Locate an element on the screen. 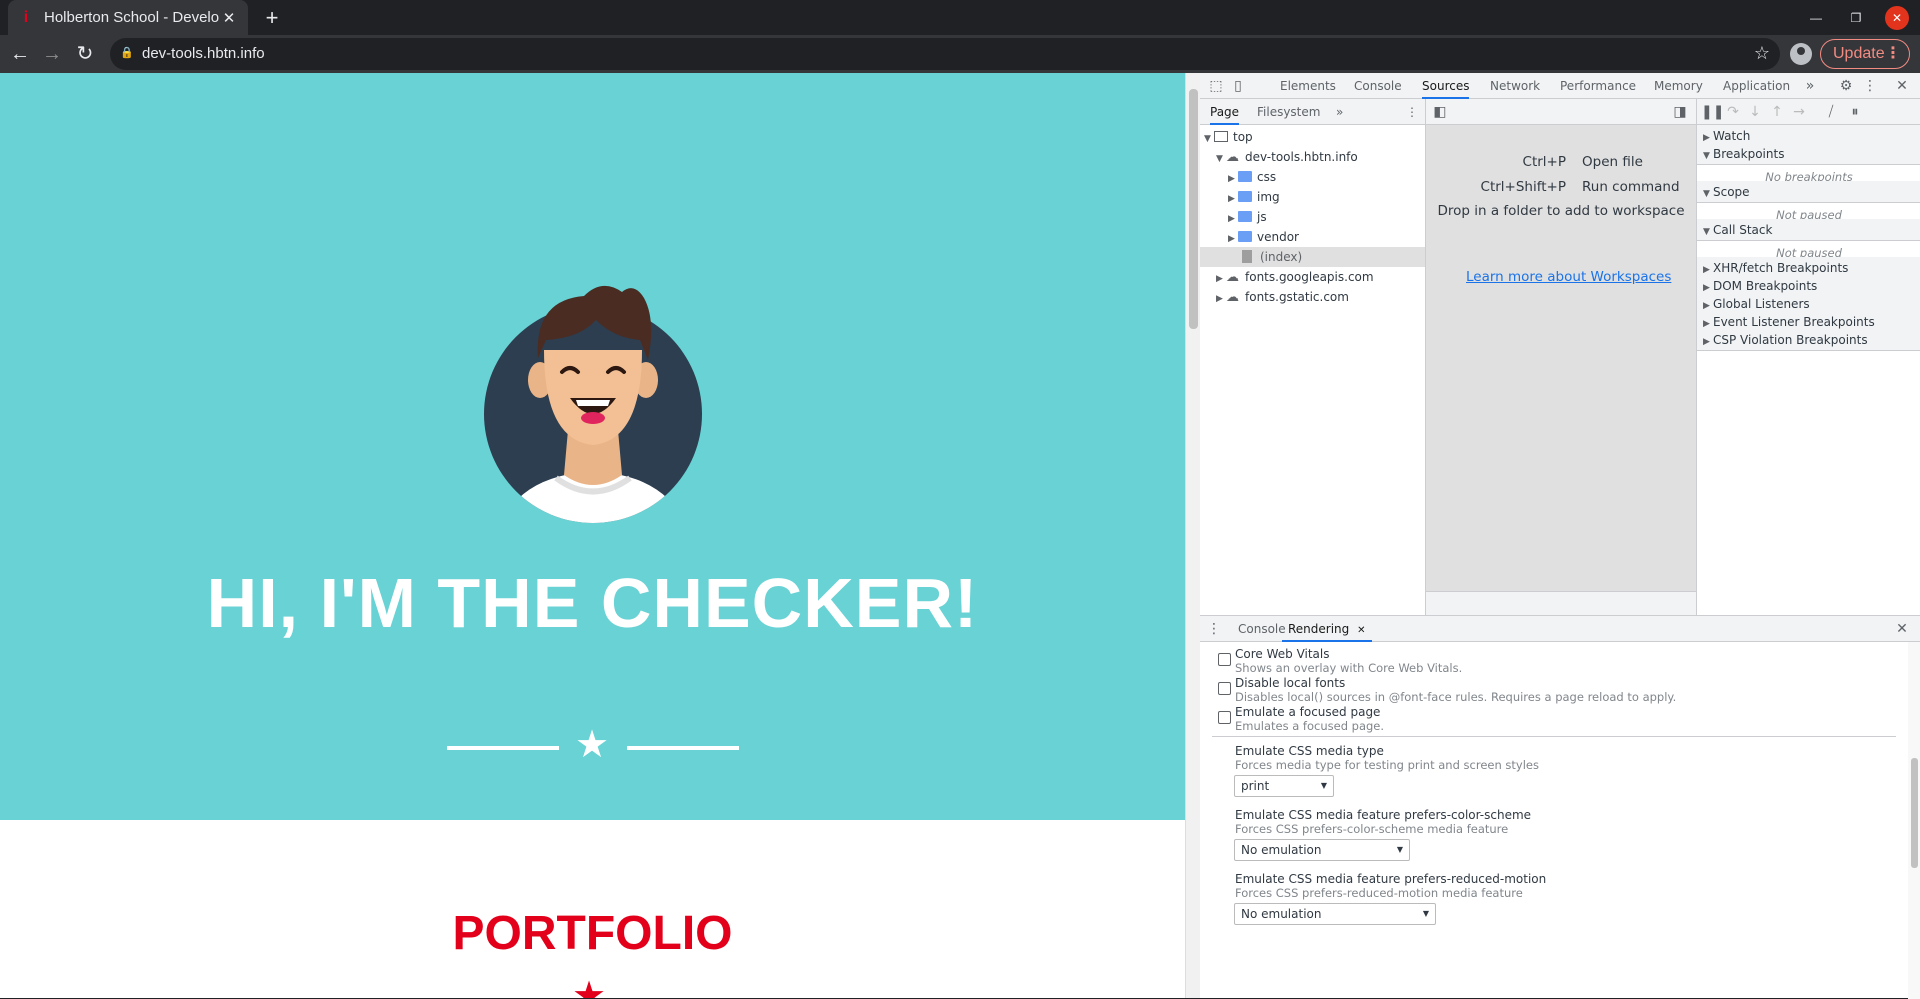 The image size is (1920, 999). tree-item-folder-js: ▶ js is located at coordinates (1312, 217).